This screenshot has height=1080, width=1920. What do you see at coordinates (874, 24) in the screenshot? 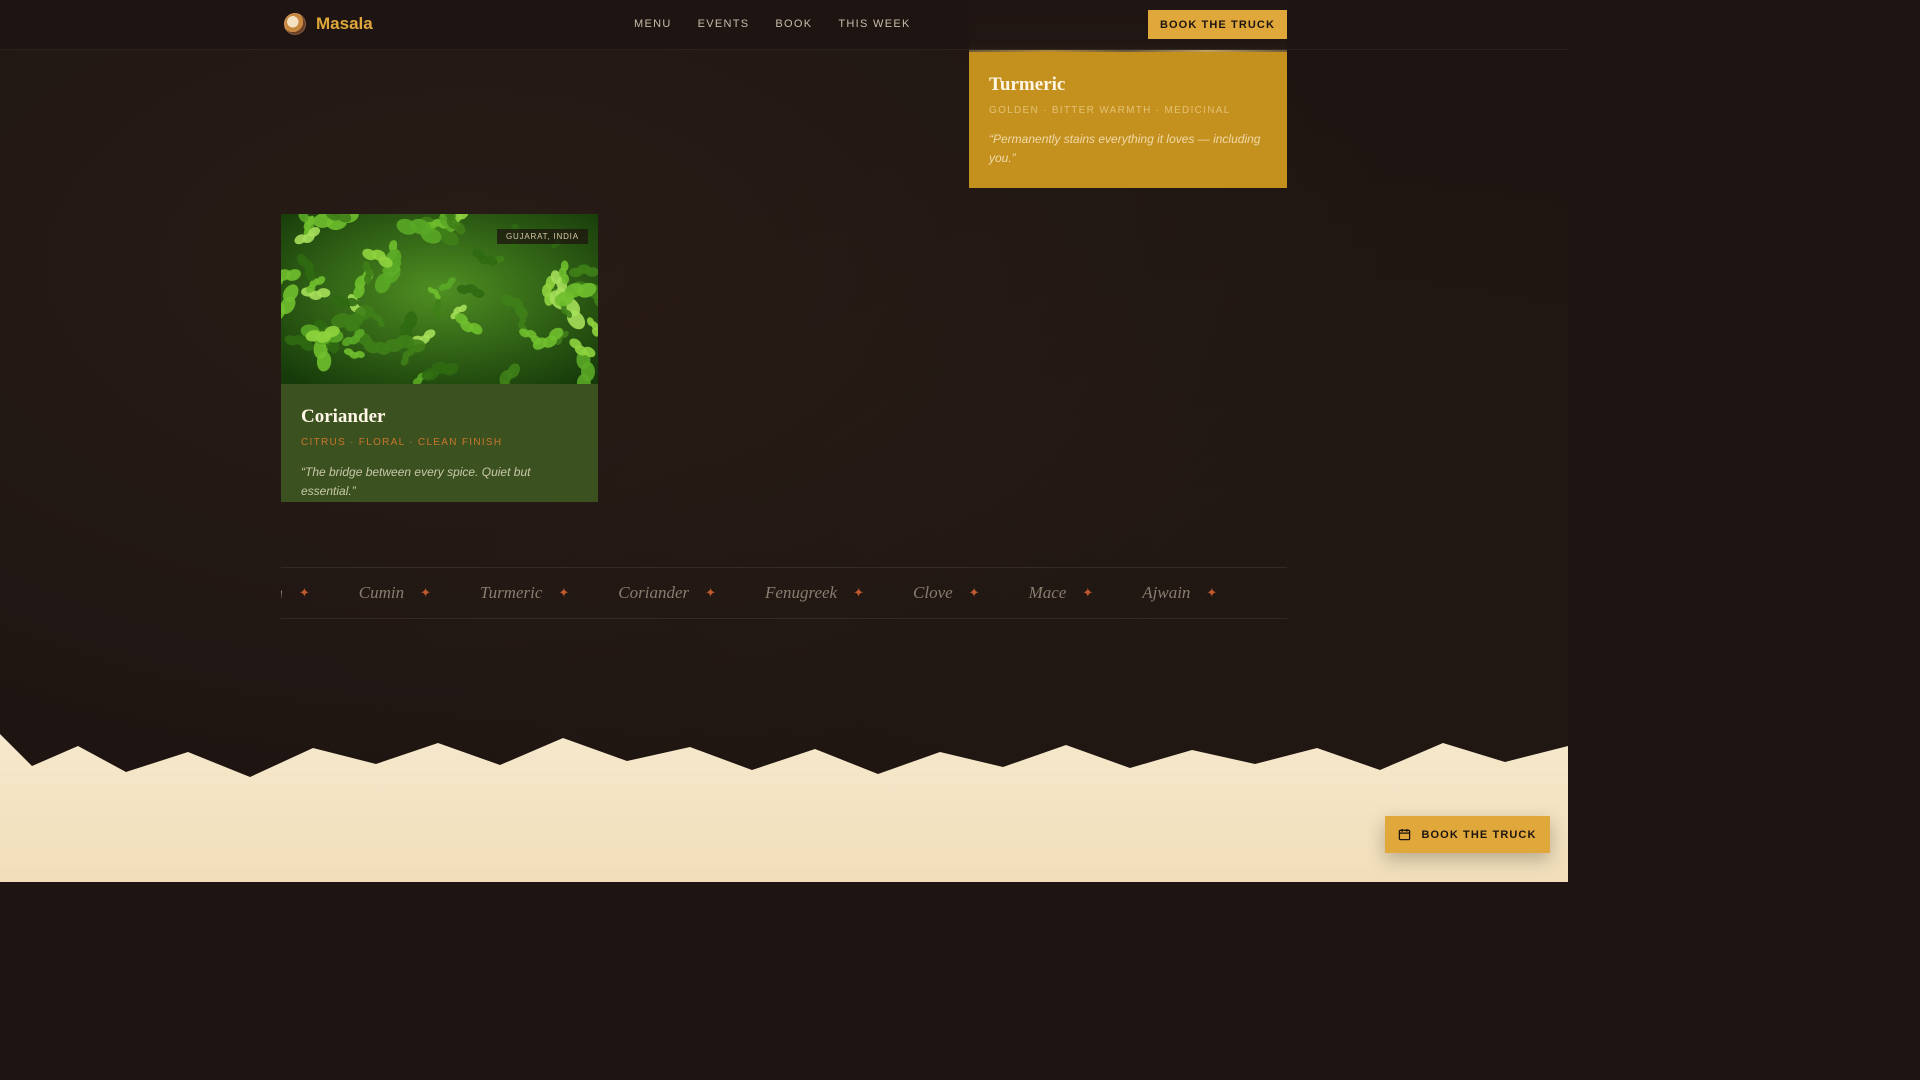
I see `nav-item-this-week: THIS WEEK` at bounding box center [874, 24].